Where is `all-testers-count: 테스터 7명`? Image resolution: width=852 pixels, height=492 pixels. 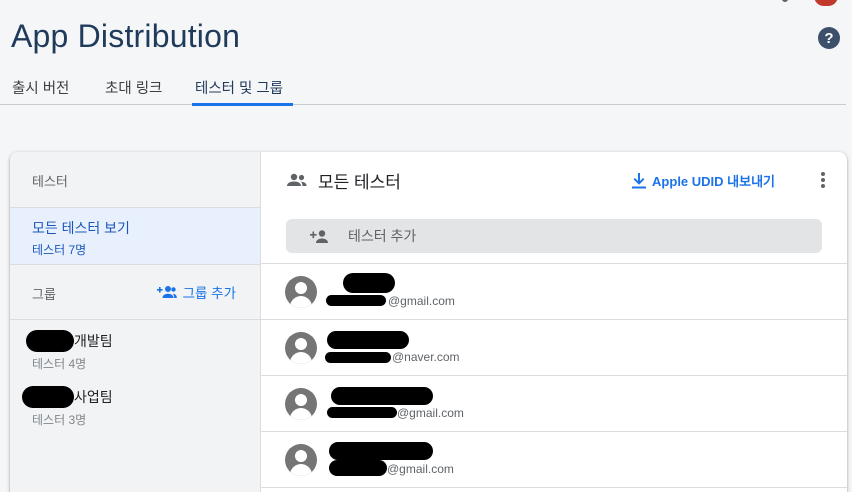
all-testers-count: 테스터 7명 is located at coordinates (59, 250).